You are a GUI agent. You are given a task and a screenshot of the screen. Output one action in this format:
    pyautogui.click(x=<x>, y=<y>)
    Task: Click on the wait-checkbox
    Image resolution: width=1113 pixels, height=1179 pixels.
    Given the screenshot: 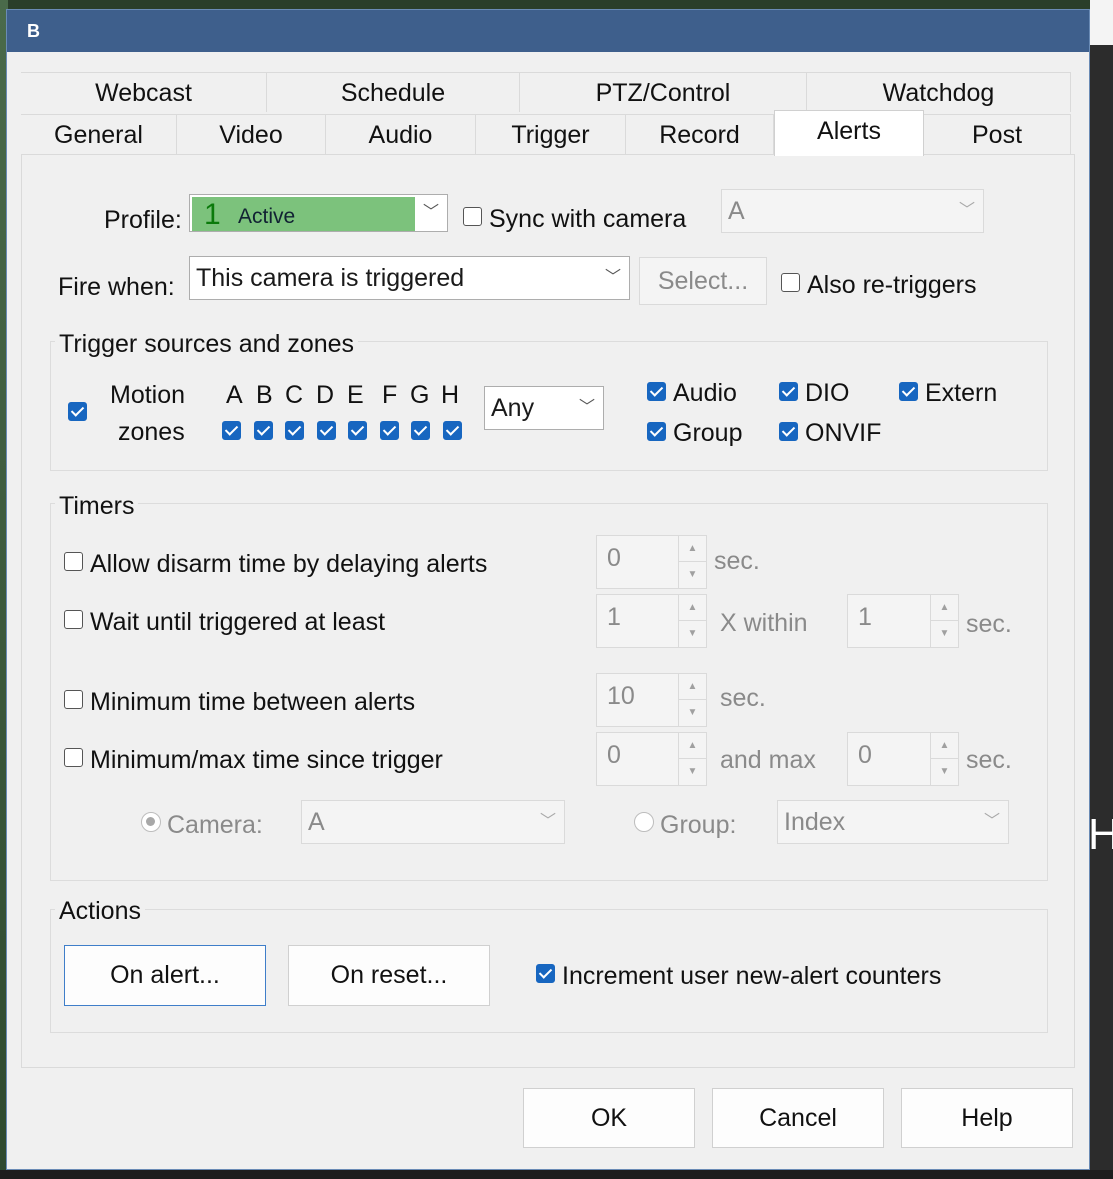 What is the action you would take?
    pyautogui.click(x=73, y=619)
    